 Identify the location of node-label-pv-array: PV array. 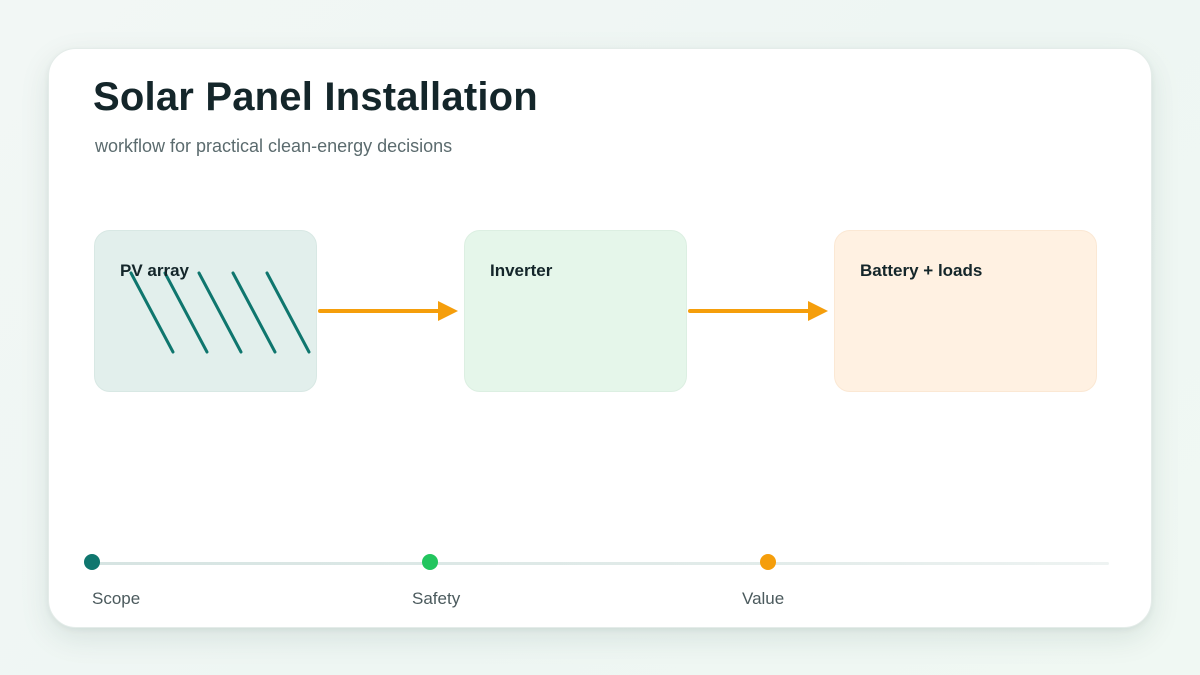
(154, 270).